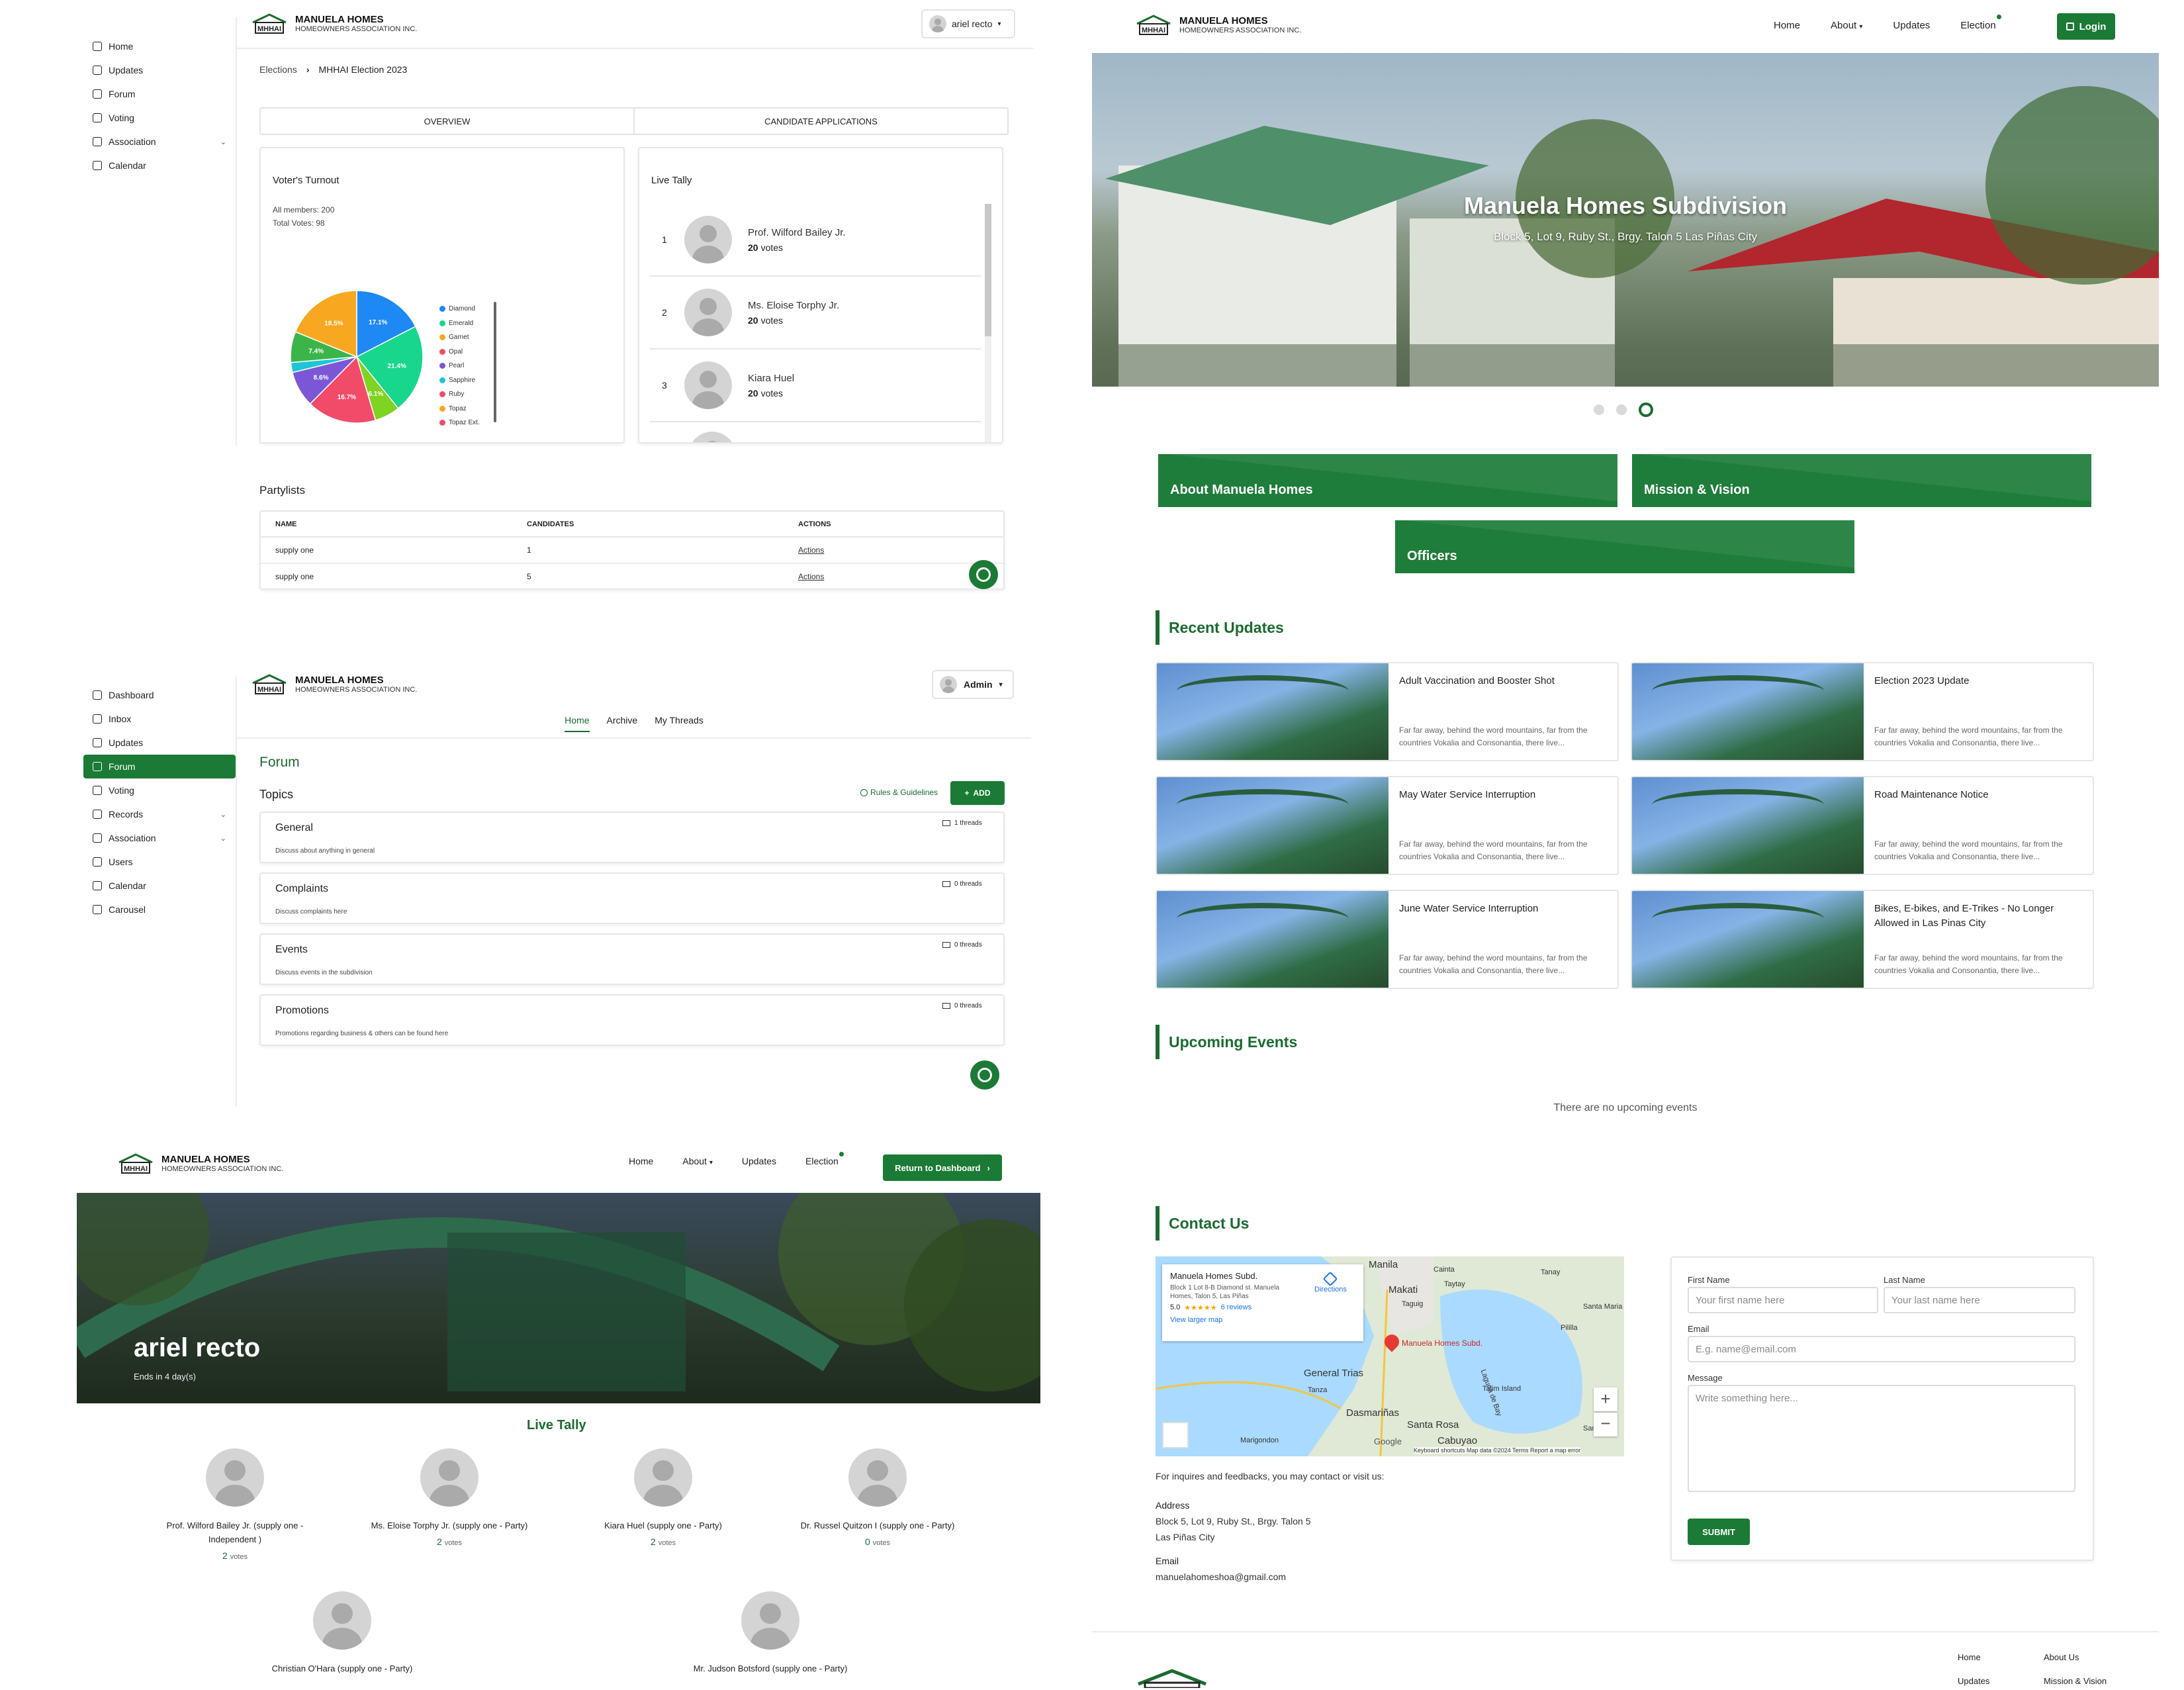 The image size is (2184, 1690). I want to click on user-menu: Admin ▾, so click(973, 684).